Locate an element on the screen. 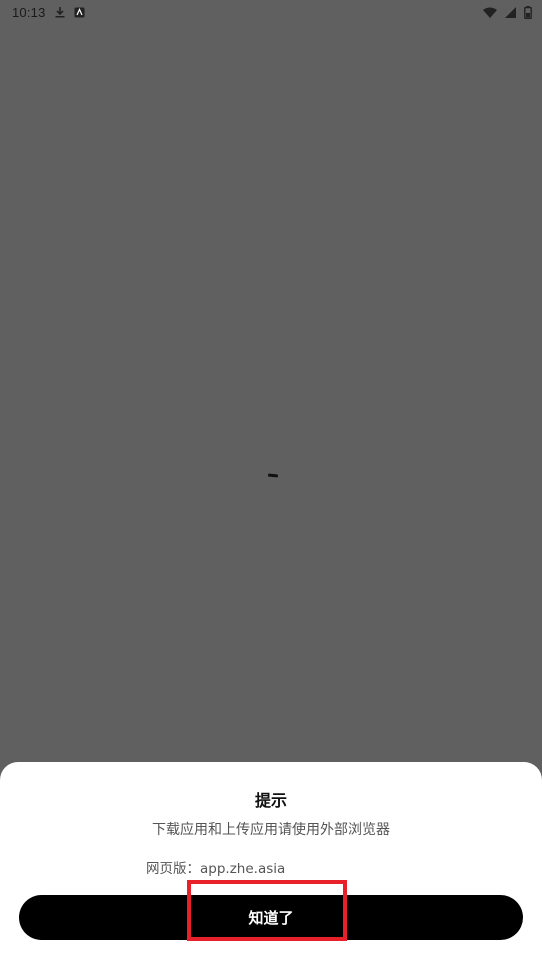  web-version-line: 网页版：app.zhe.asia is located at coordinates (215, 867).